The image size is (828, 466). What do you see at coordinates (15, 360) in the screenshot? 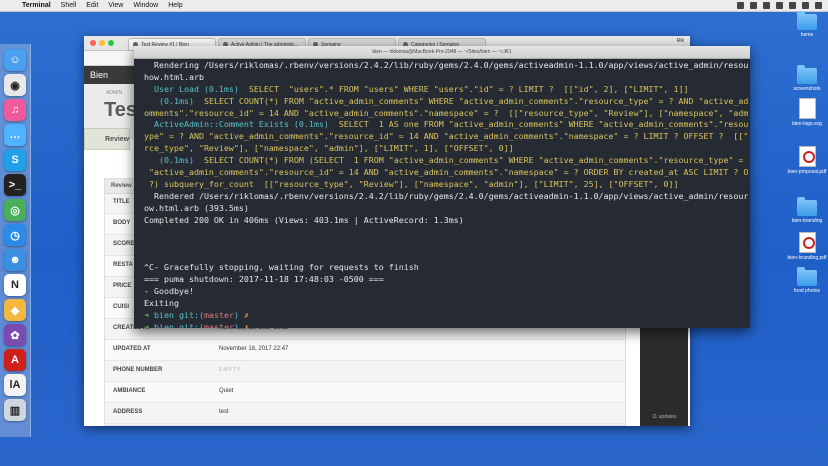
I see `acrobat-icon: A` at bounding box center [15, 360].